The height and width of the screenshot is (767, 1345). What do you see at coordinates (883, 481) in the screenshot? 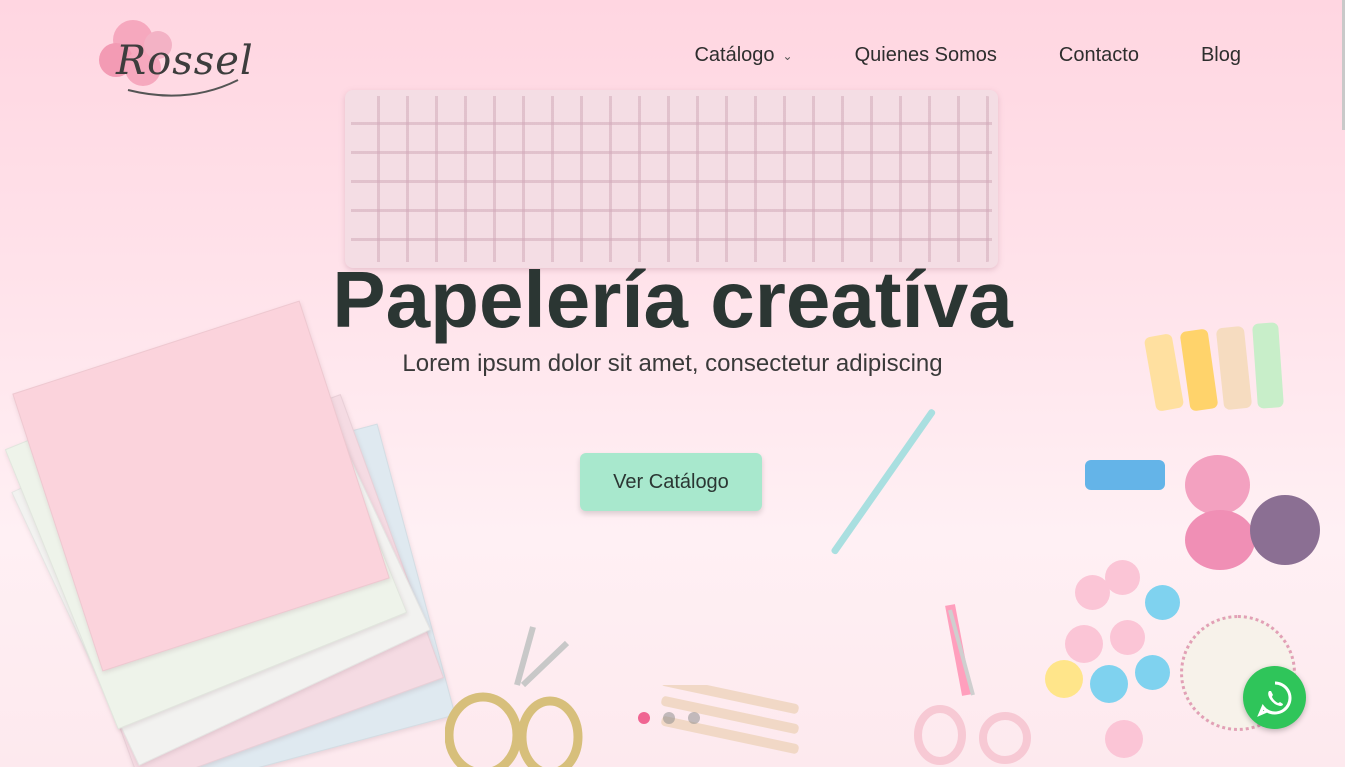
I see `pencil-image` at bounding box center [883, 481].